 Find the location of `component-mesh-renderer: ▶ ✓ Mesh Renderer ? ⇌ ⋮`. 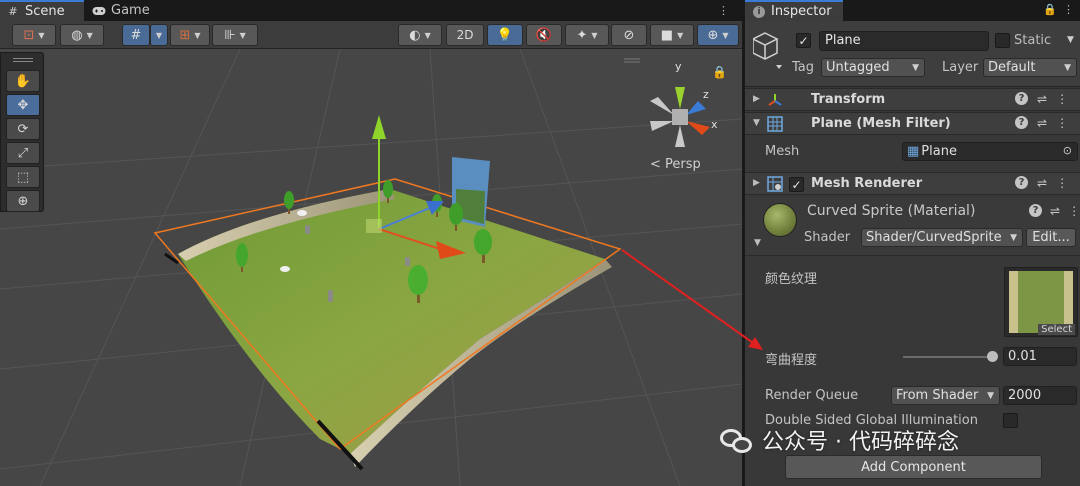

component-mesh-renderer: ▶ ✓ Mesh Renderer ? ⇌ ⋮ is located at coordinates (912, 183).